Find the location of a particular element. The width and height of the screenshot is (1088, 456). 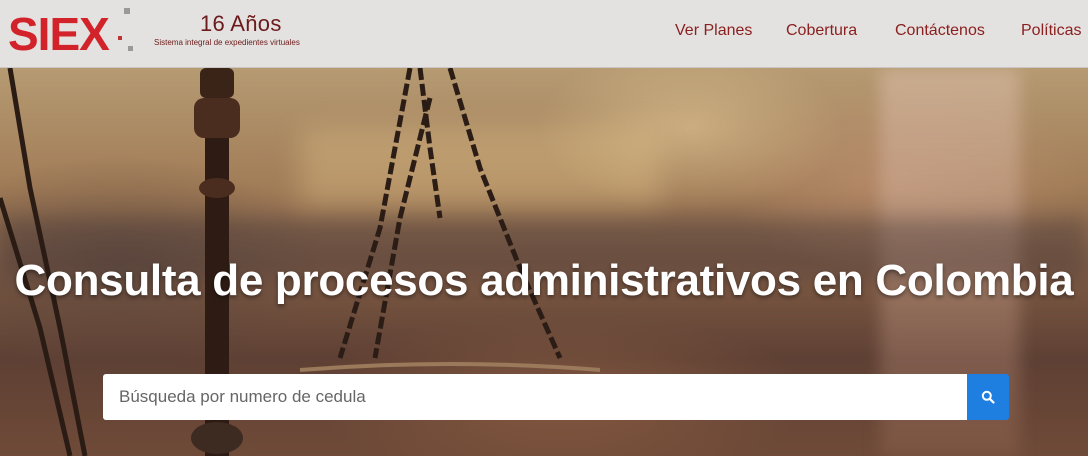

nav-cobertura: Cobertura is located at coordinates (821, 31).